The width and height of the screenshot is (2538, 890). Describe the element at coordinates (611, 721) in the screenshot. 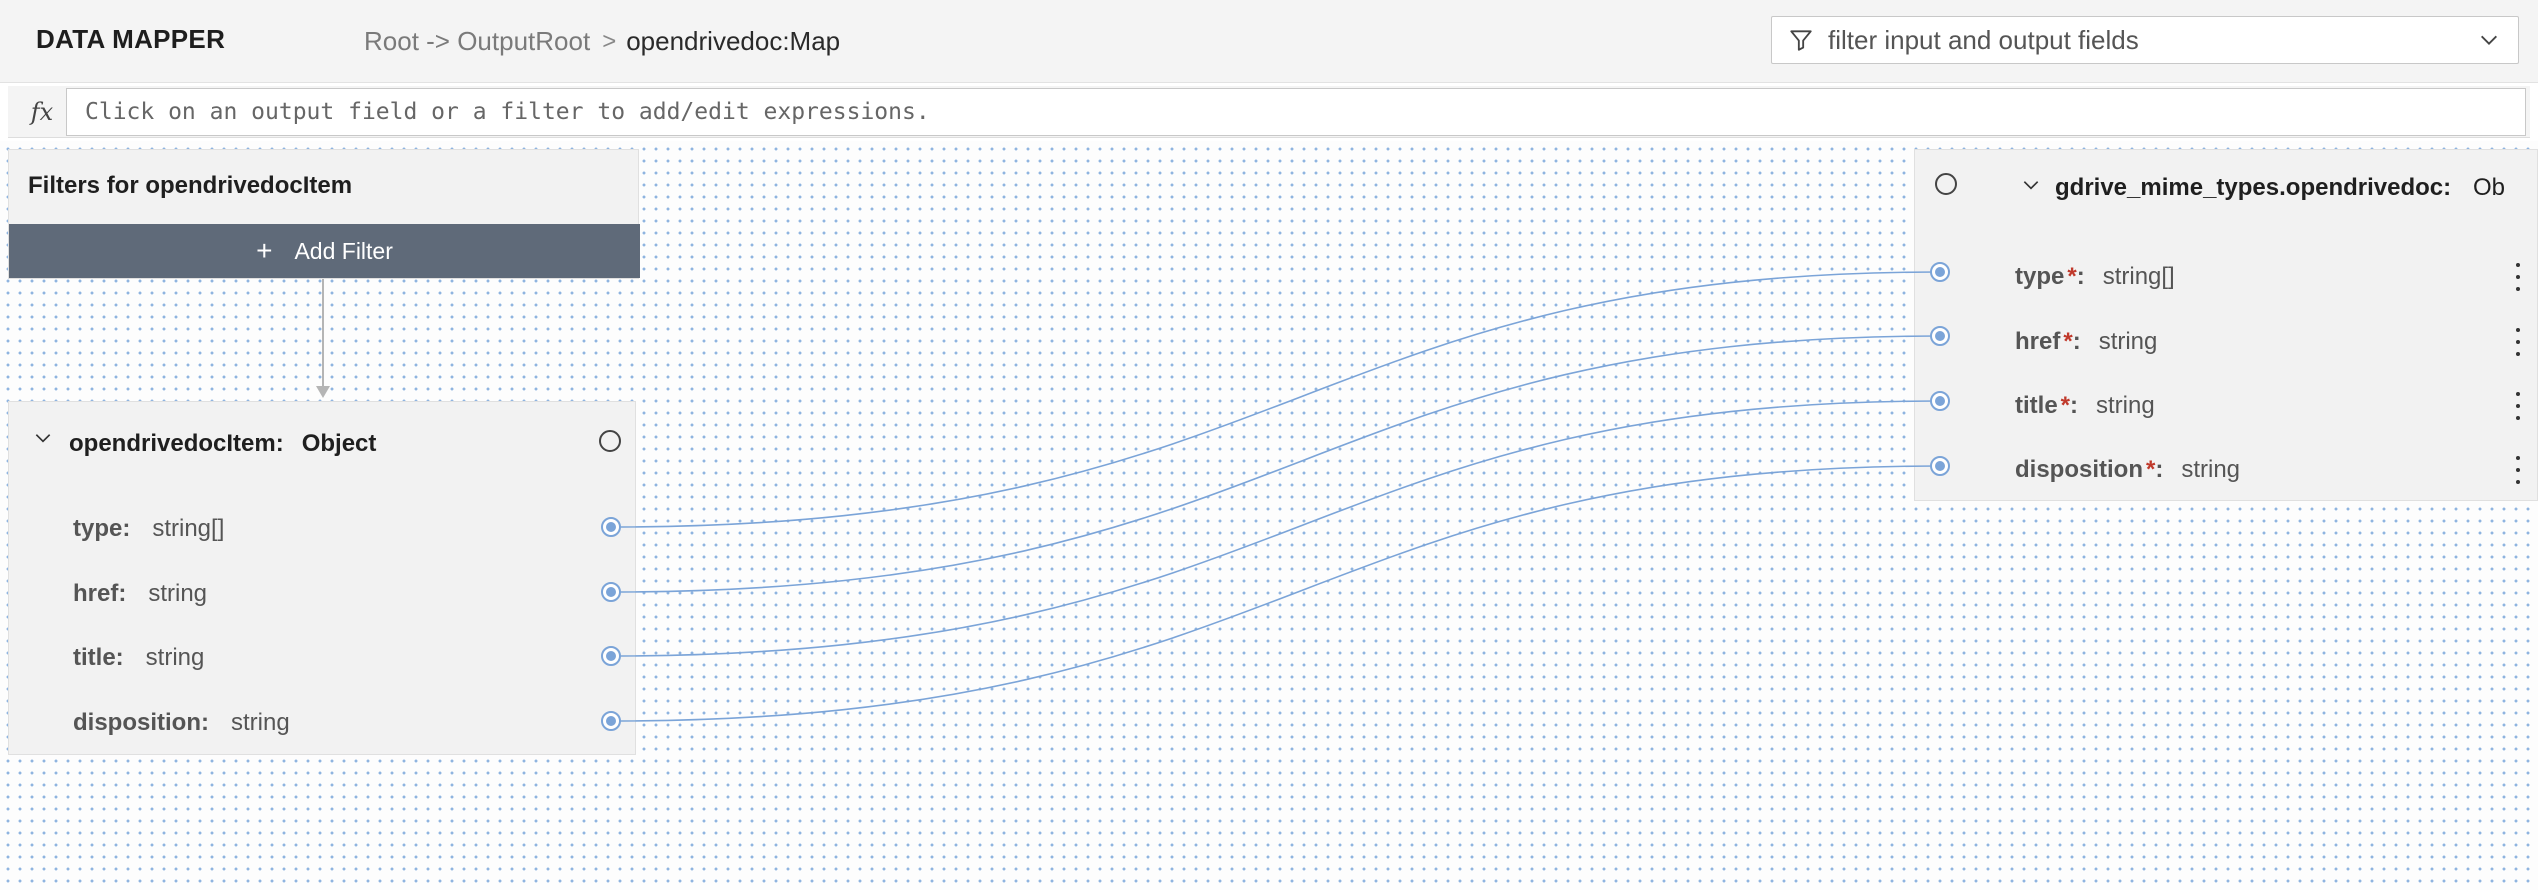

I see `input-port-disposition` at that location.